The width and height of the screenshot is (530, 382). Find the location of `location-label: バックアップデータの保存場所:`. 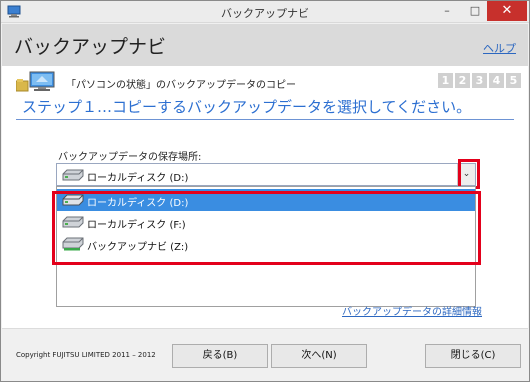

location-label: バックアップデータの保存場所: is located at coordinates (130, 157).